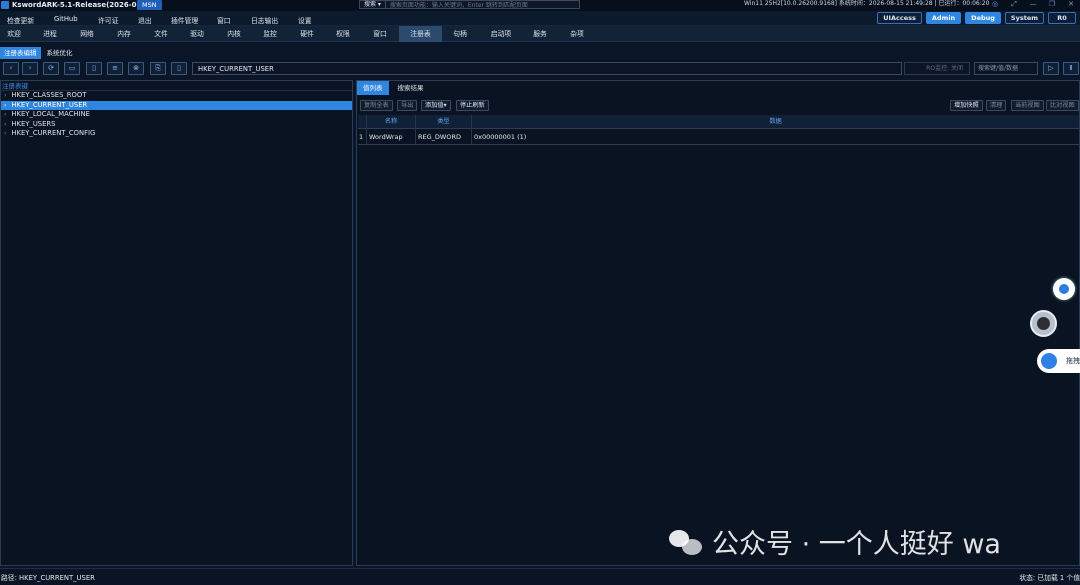 Image resolution: width=1080 pixels, height=585 pixels. I want to click on tree-node: › HKEY_USERS, so click(176, 125).